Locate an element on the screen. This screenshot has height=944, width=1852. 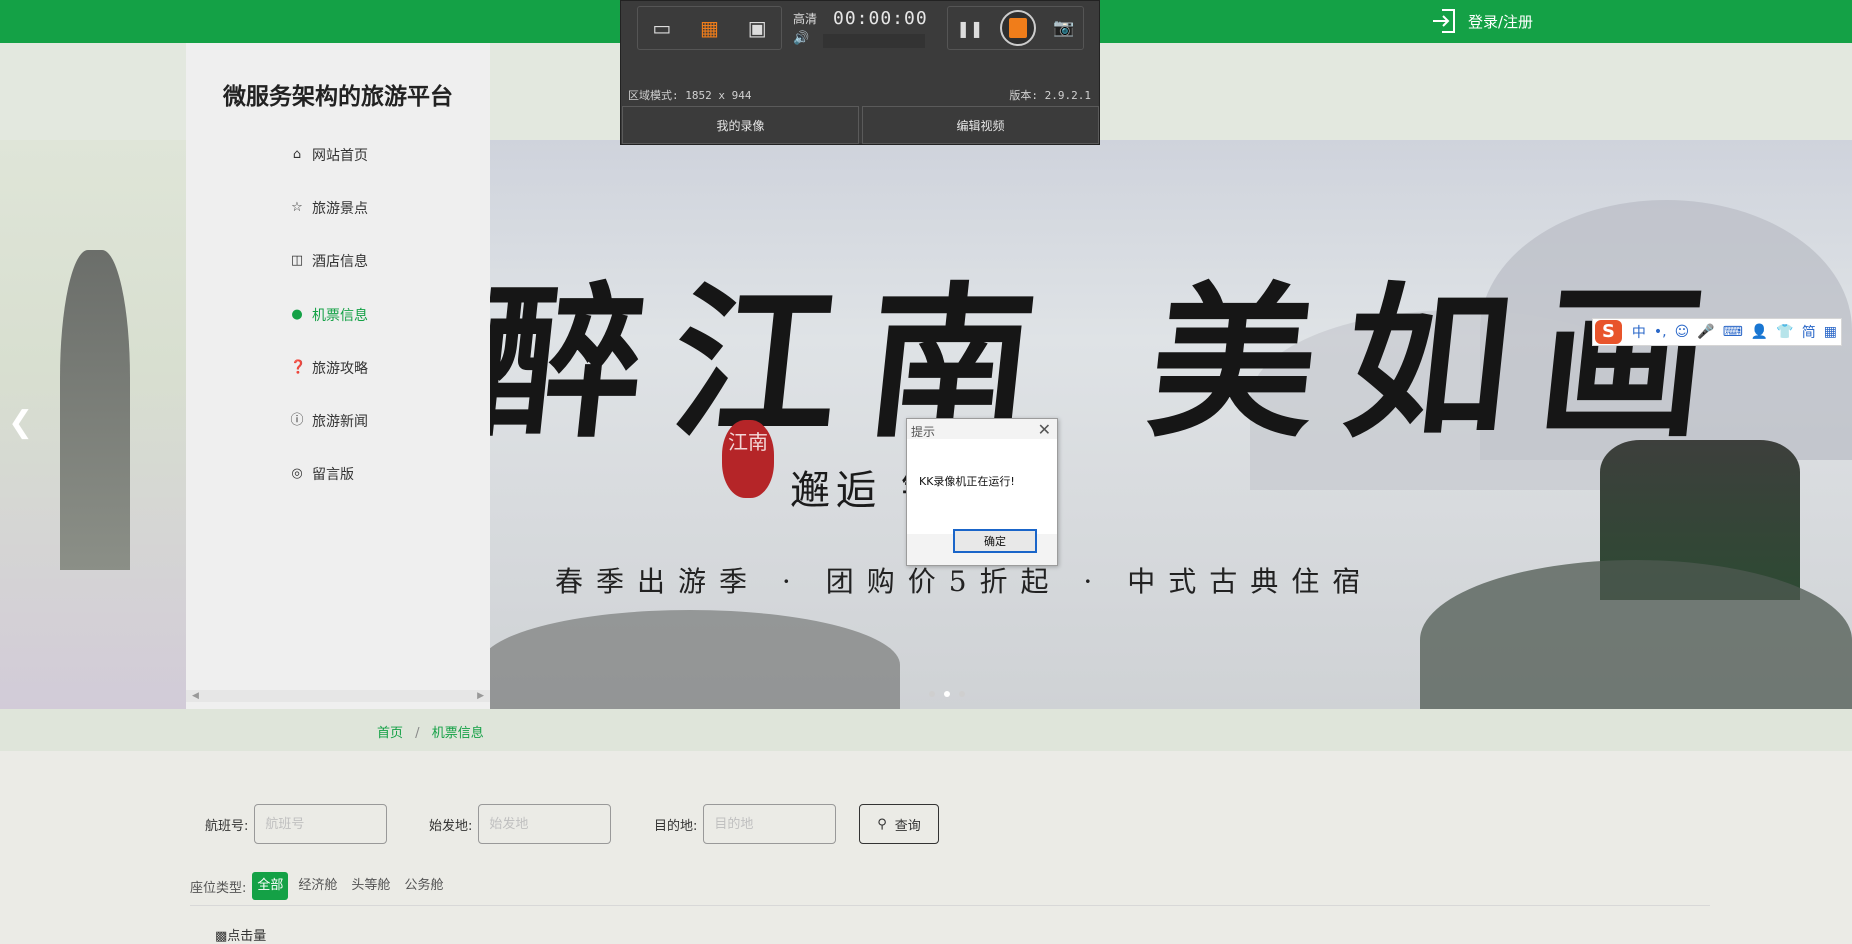
ime-emoji-icon: ☺ is located at coordinates (1682, 332).